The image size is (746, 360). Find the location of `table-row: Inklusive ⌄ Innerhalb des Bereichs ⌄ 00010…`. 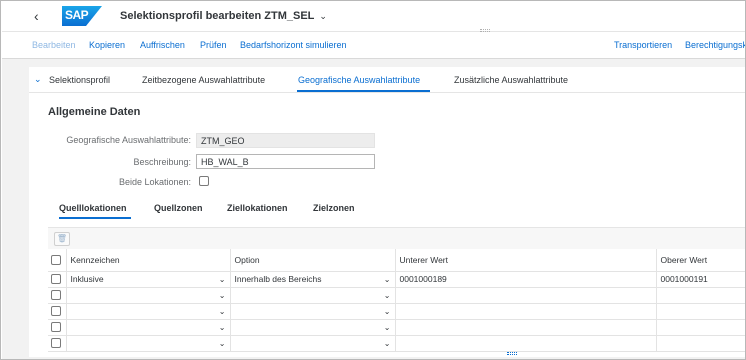

table-row: Inklusive ⌄ Innerhalb des Bereichs ⌄ 00010… is located at coordinates (396, 279).